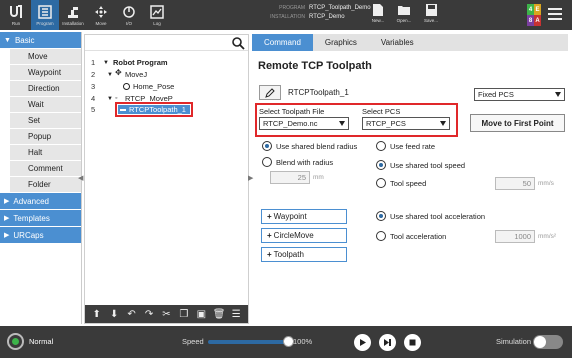 The width and height of the screenshot is (572, 358). Describe the element at coordinates (547, 236) in the screenshot. I see `tool-accel-unit: mm/s²` at that location.